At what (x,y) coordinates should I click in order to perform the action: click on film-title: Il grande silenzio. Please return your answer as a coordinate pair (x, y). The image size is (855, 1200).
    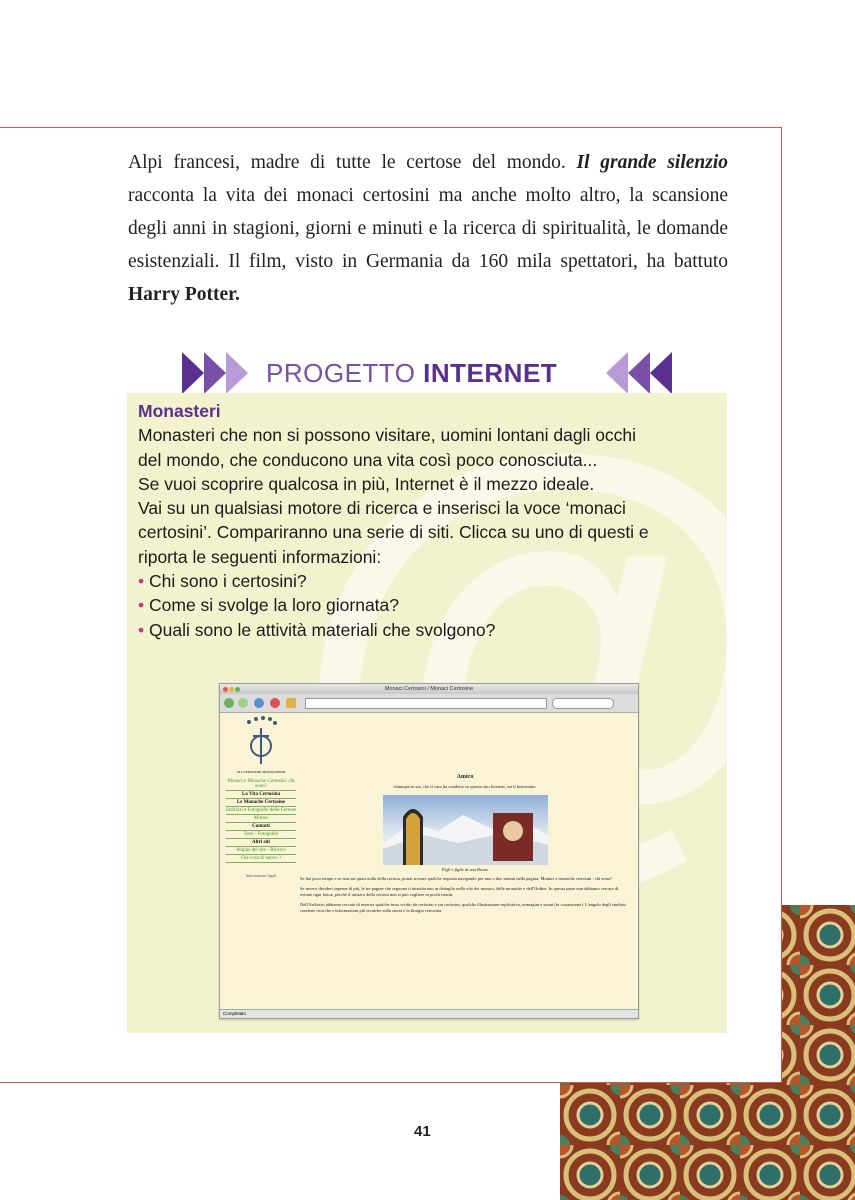
    Looking at the image, I should click on (652, 162).